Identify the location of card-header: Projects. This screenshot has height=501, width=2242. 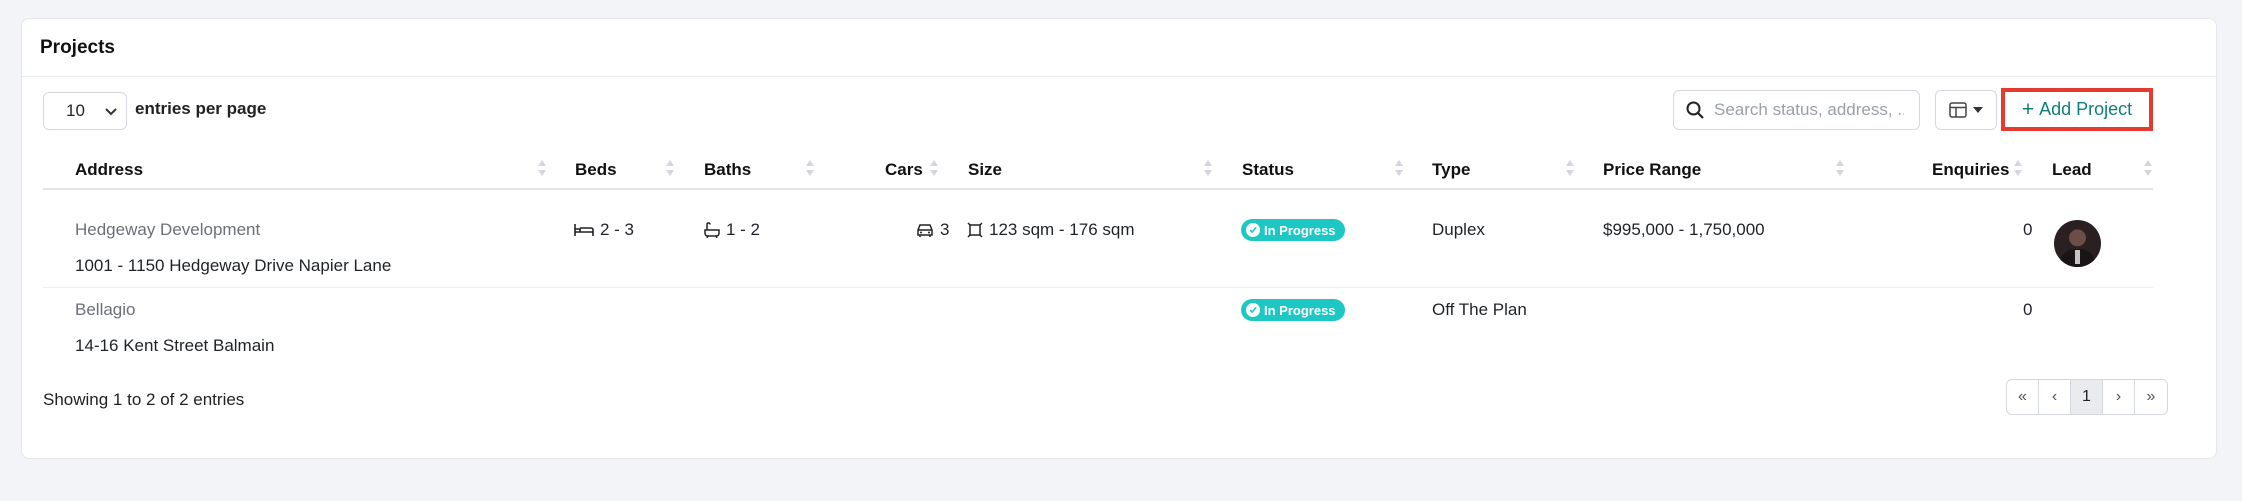
(1119, 48).